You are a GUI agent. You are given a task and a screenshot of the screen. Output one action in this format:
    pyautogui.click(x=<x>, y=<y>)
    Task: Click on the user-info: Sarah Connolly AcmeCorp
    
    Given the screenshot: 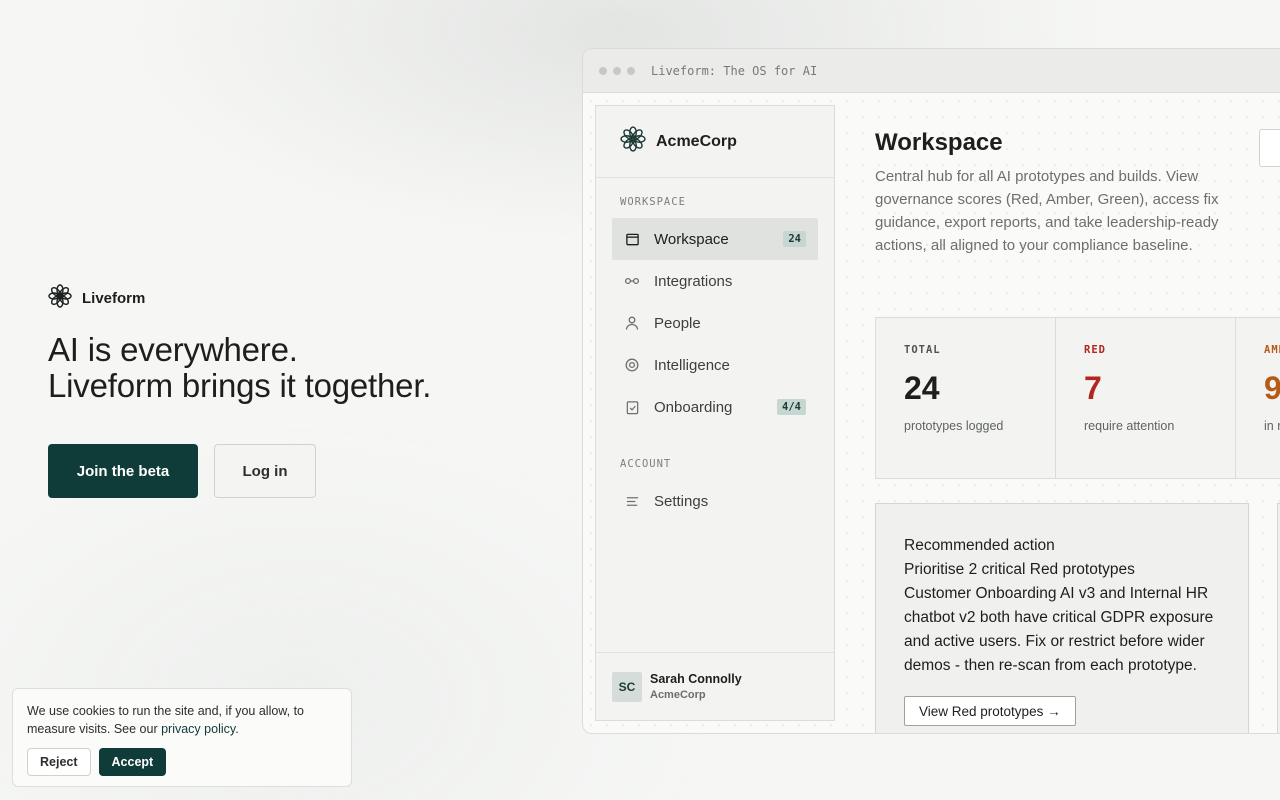 What is the action you would take?
    pyautogui.click(x=696, y=686)
    